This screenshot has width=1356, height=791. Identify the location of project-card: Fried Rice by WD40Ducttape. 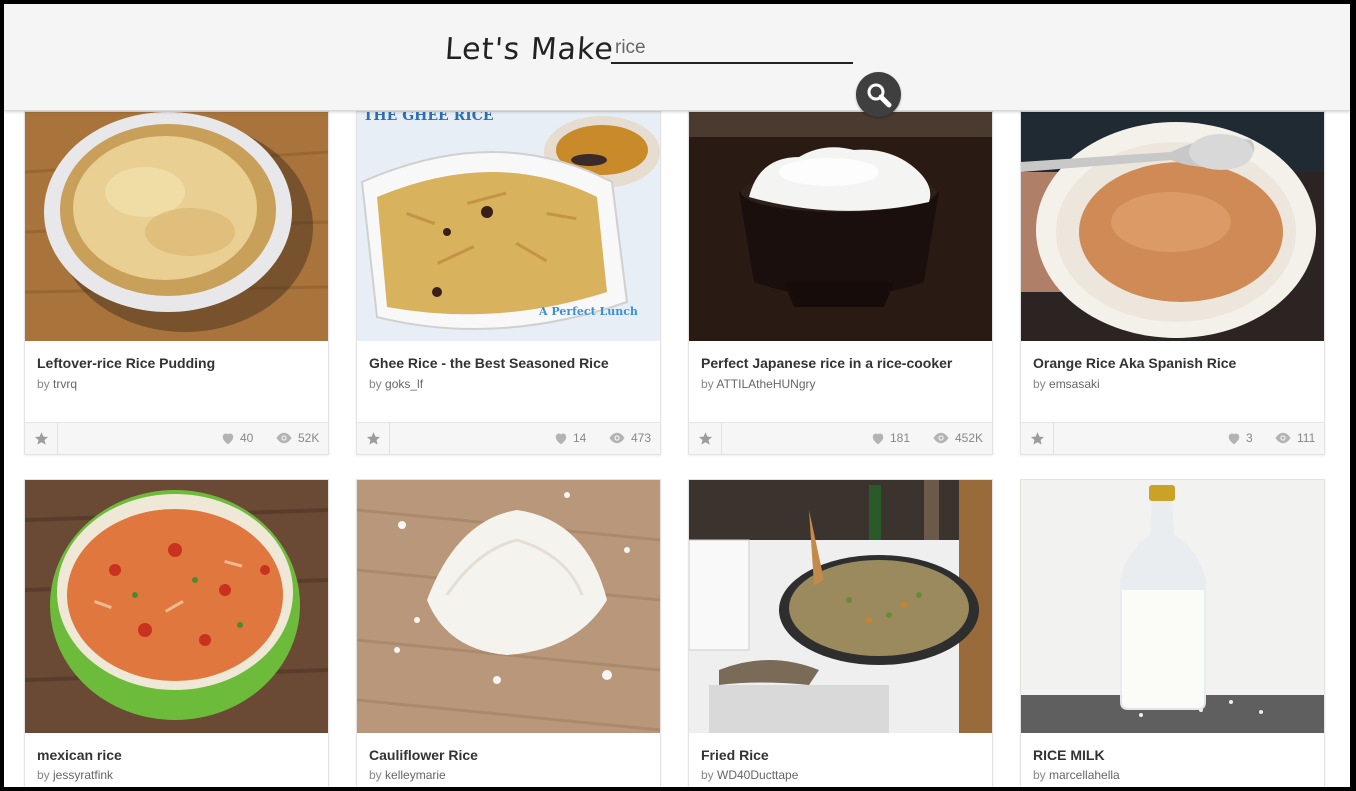
(840, 633).